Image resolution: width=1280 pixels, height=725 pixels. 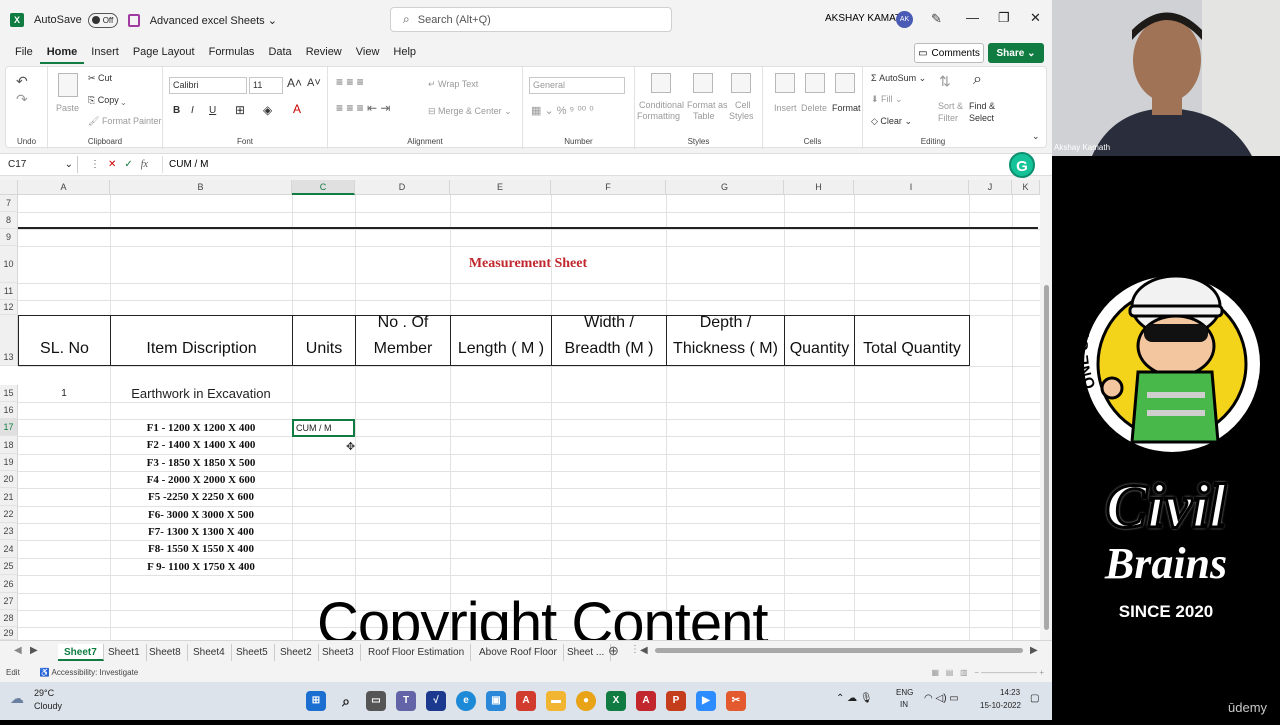 I want to click on restore-icon: ❐, so click(x=1004, y=18).